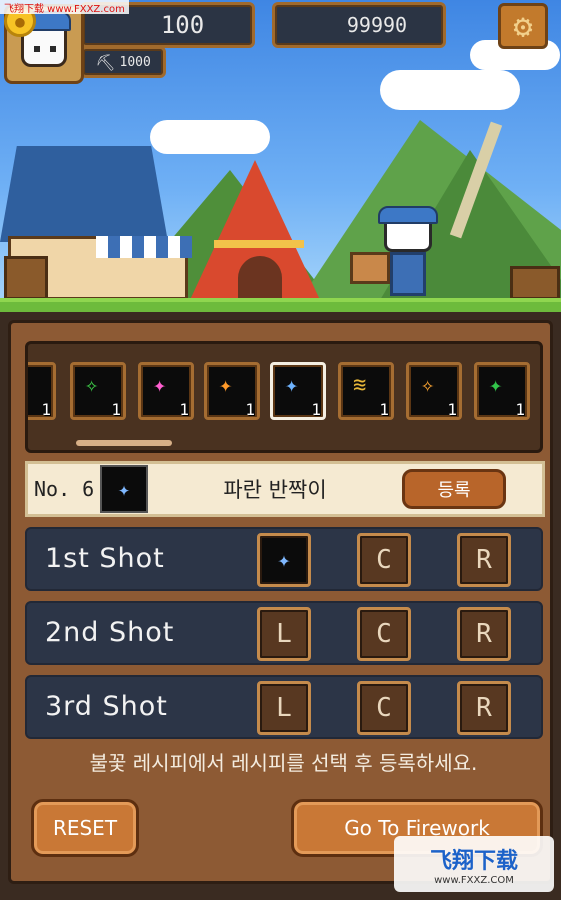 The height and width of the screenshot is (900, 561). What do you see at coordinates (226, 385) in the screenshot?
I see `firework-orange-icon: ✦` at bounding box center [226, 385].